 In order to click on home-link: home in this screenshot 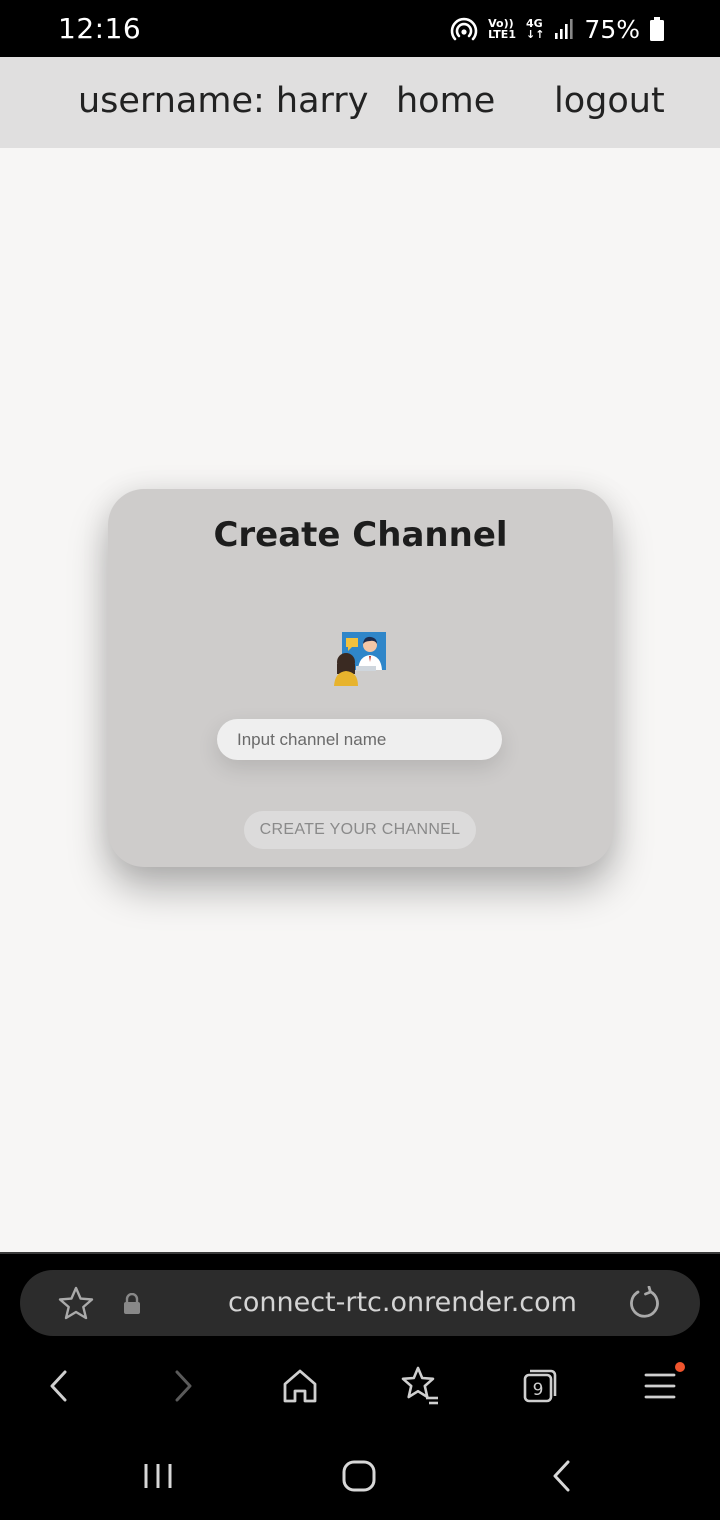, I will do `click(445, 101)`.